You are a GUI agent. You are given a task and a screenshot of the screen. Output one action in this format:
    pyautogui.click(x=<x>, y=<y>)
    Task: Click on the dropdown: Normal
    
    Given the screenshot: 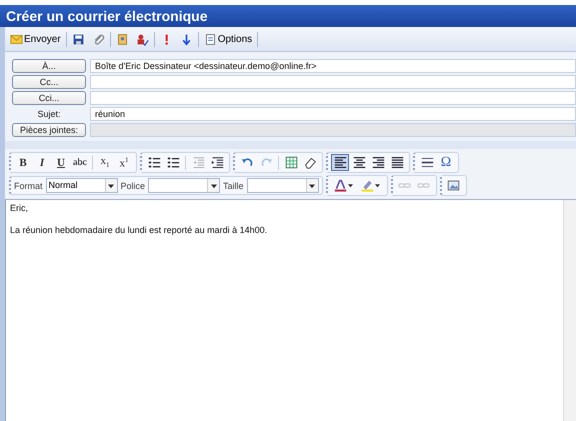 What is the action you would take?
    pyautogui.click(x=82, y=185)
    